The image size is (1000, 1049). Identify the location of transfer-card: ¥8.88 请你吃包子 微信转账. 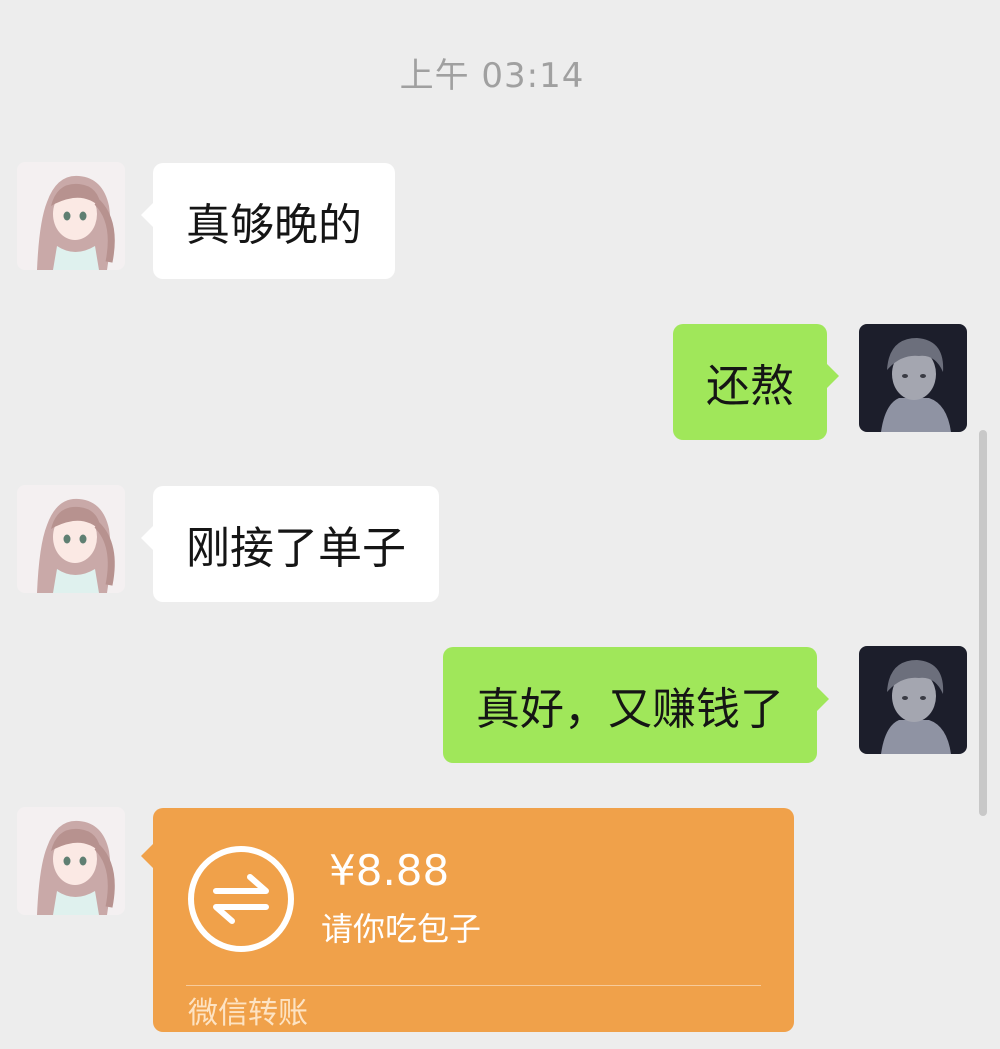
(467, 920).